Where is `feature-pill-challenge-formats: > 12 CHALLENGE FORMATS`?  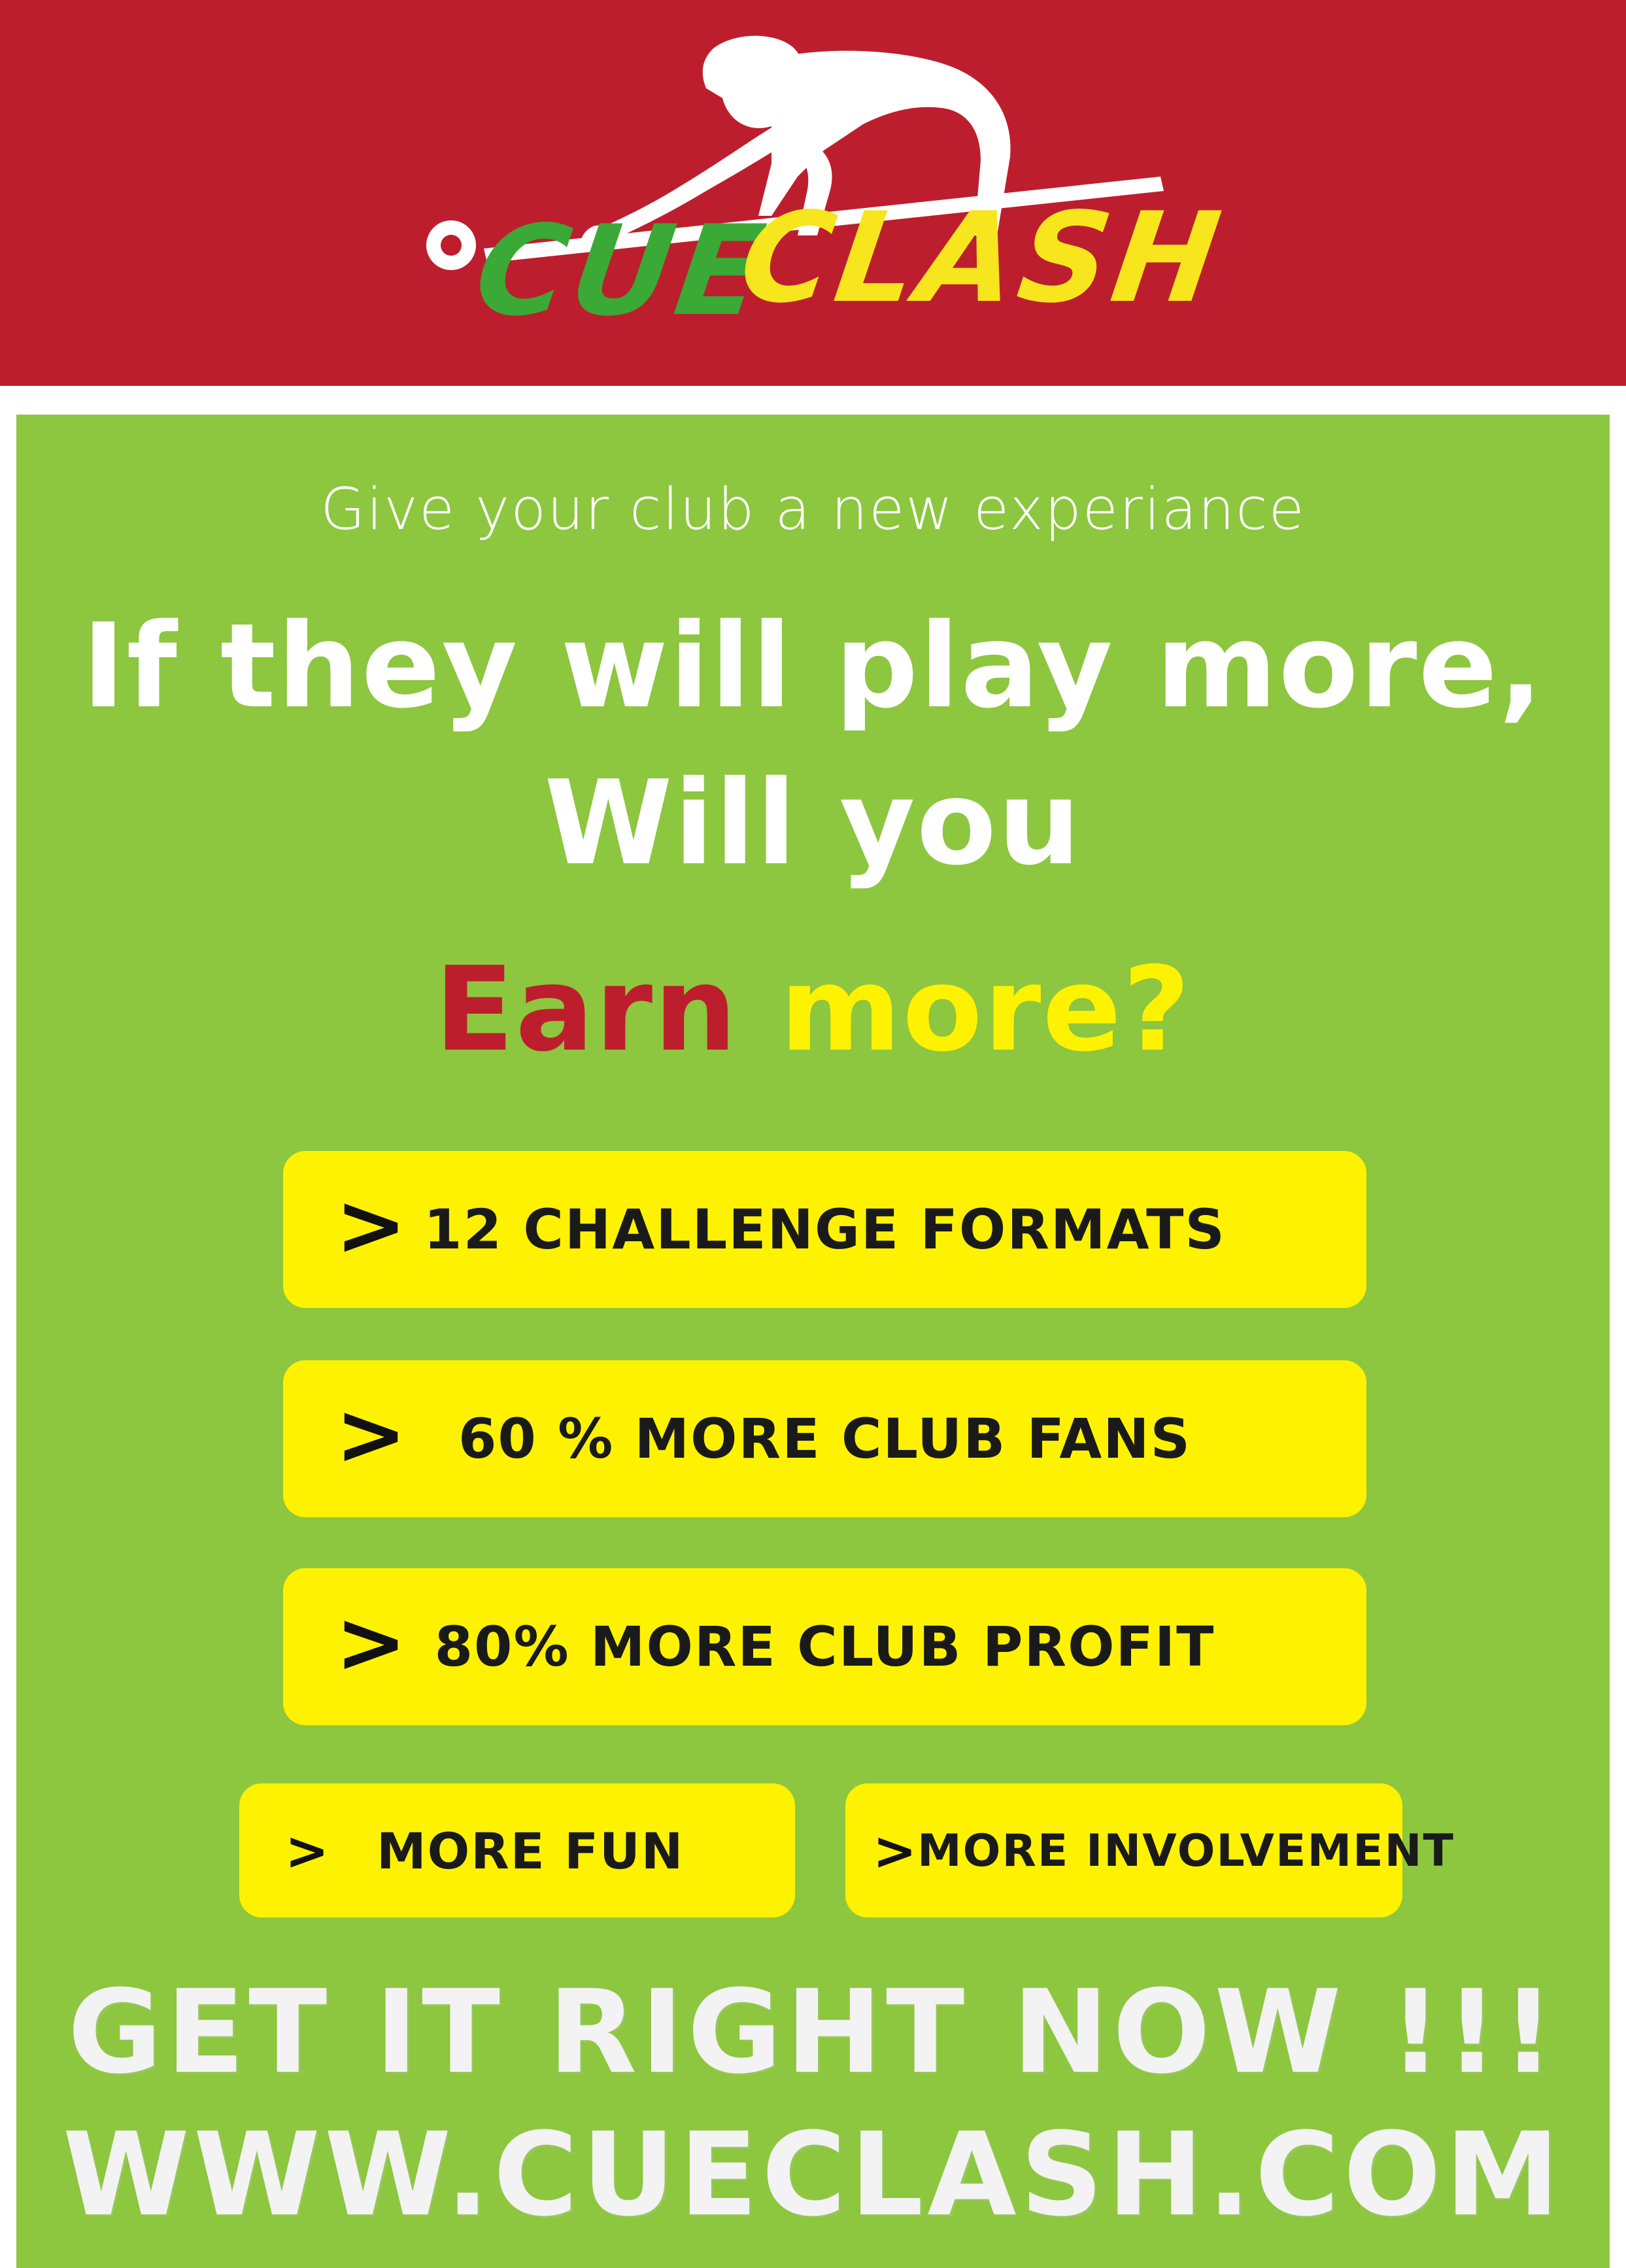
feature-pill-challenge-formats: > 12 CHALLENGE FORMATS is located at coordinates (824, 1229).